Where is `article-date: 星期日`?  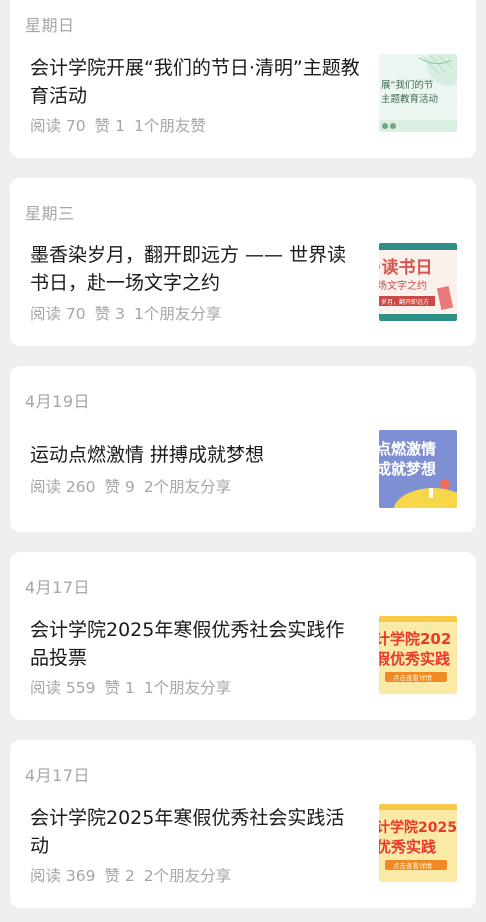
article-date: 星期日 is located at coordinates (50, 25).